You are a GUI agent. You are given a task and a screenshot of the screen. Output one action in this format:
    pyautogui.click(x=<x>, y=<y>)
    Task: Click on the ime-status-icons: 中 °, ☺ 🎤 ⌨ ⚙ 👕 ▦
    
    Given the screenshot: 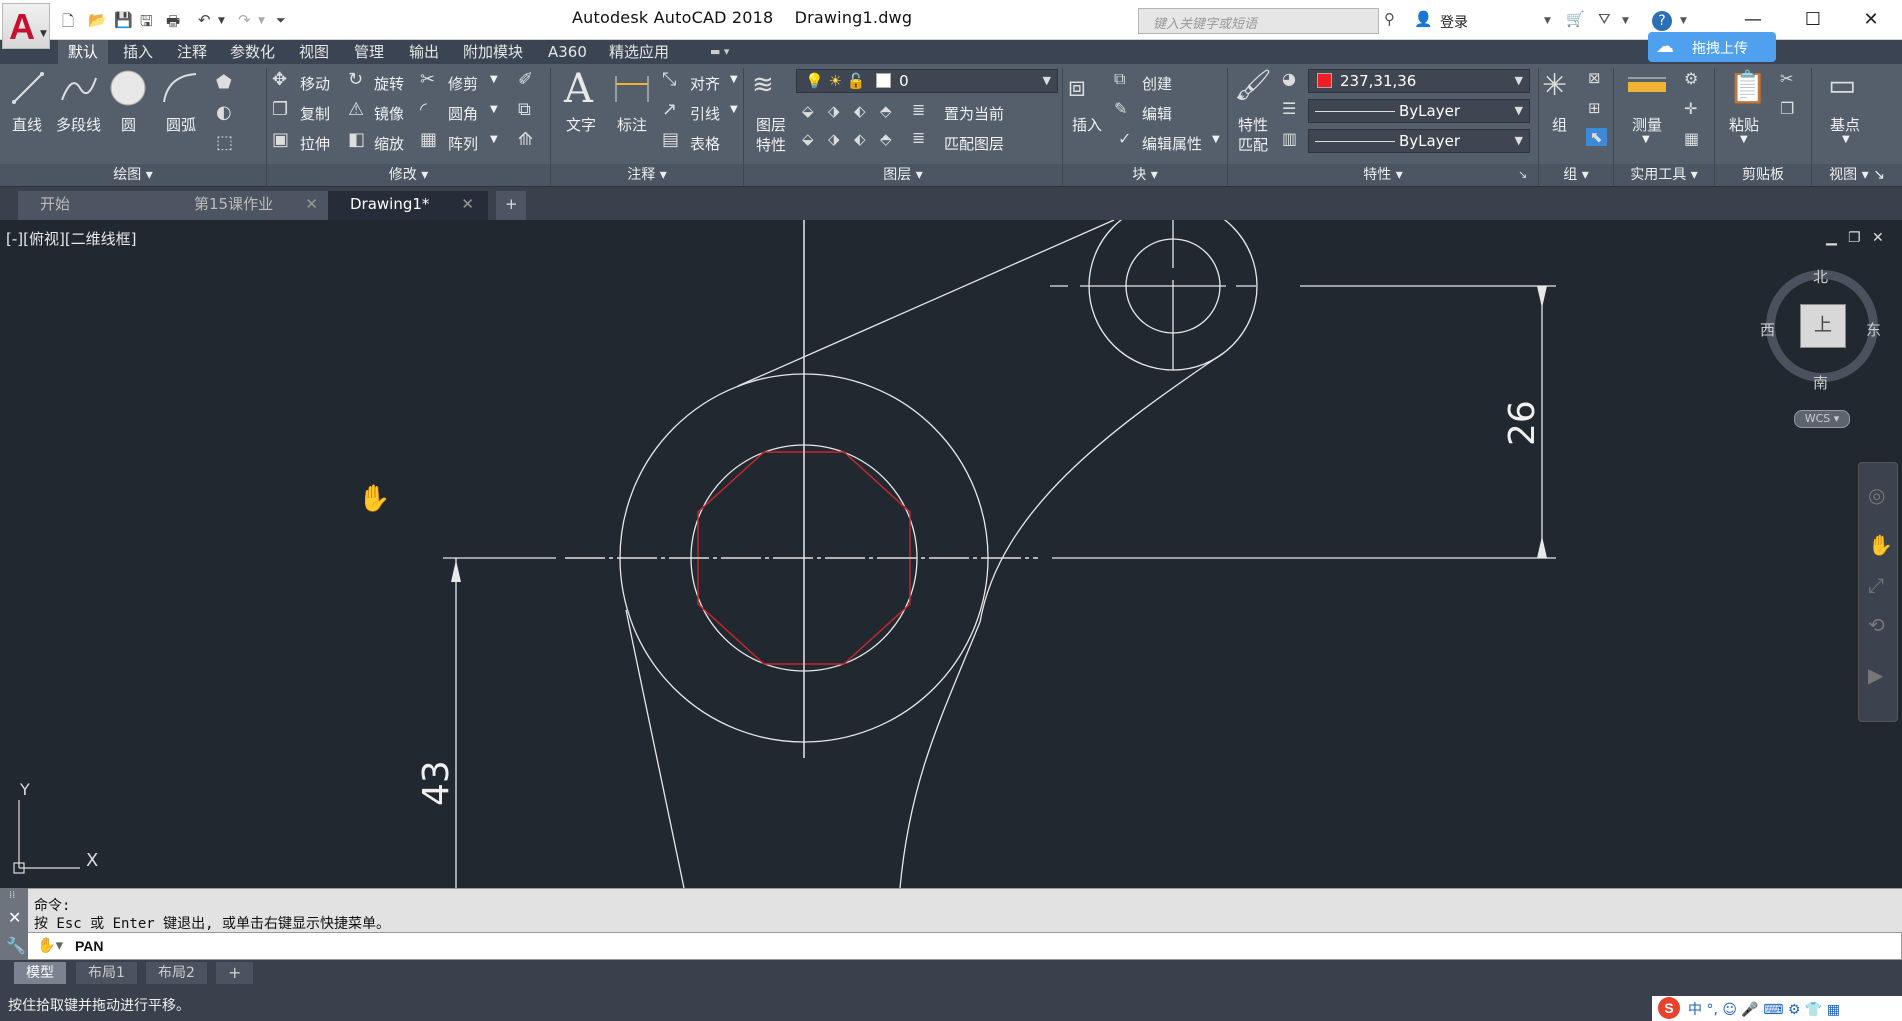 What is the action you would take?
    pyautogui.click(x=1764, y=1009)
    